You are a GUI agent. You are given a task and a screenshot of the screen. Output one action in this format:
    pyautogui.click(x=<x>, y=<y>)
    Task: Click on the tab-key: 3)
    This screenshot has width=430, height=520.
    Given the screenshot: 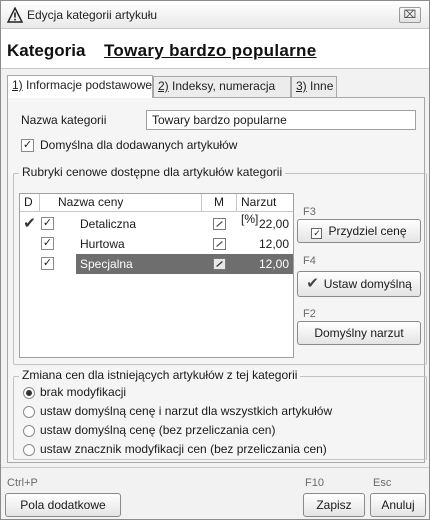 What is the action you would take?
    pyautogui.click(x=301, y=86)
    